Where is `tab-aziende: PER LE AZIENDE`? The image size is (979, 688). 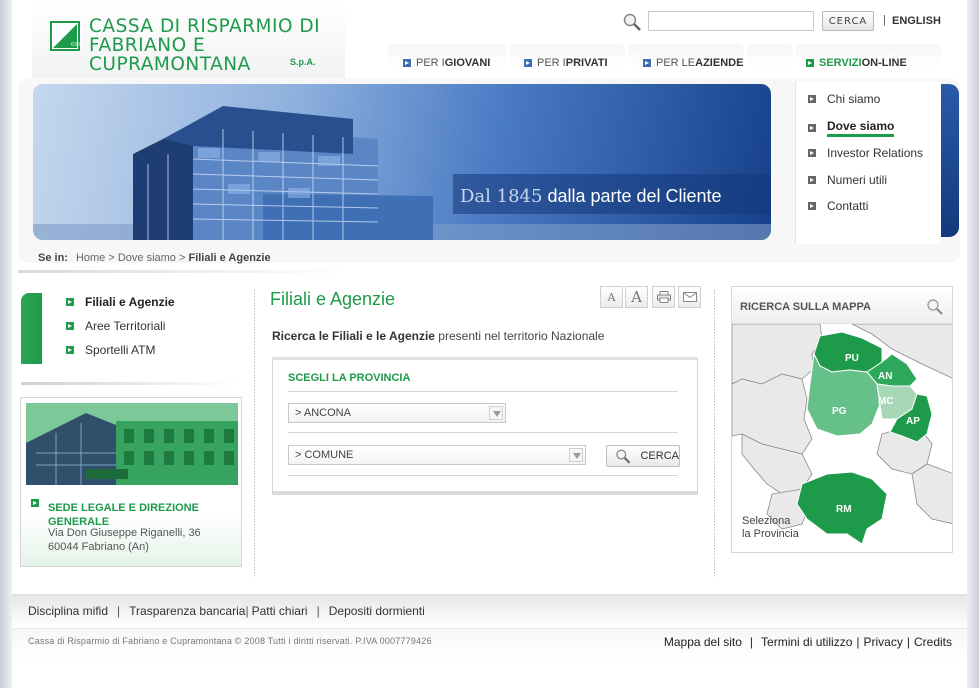 tab-aziende: PER LE AZIENDE is located at coordinates (686, 63).